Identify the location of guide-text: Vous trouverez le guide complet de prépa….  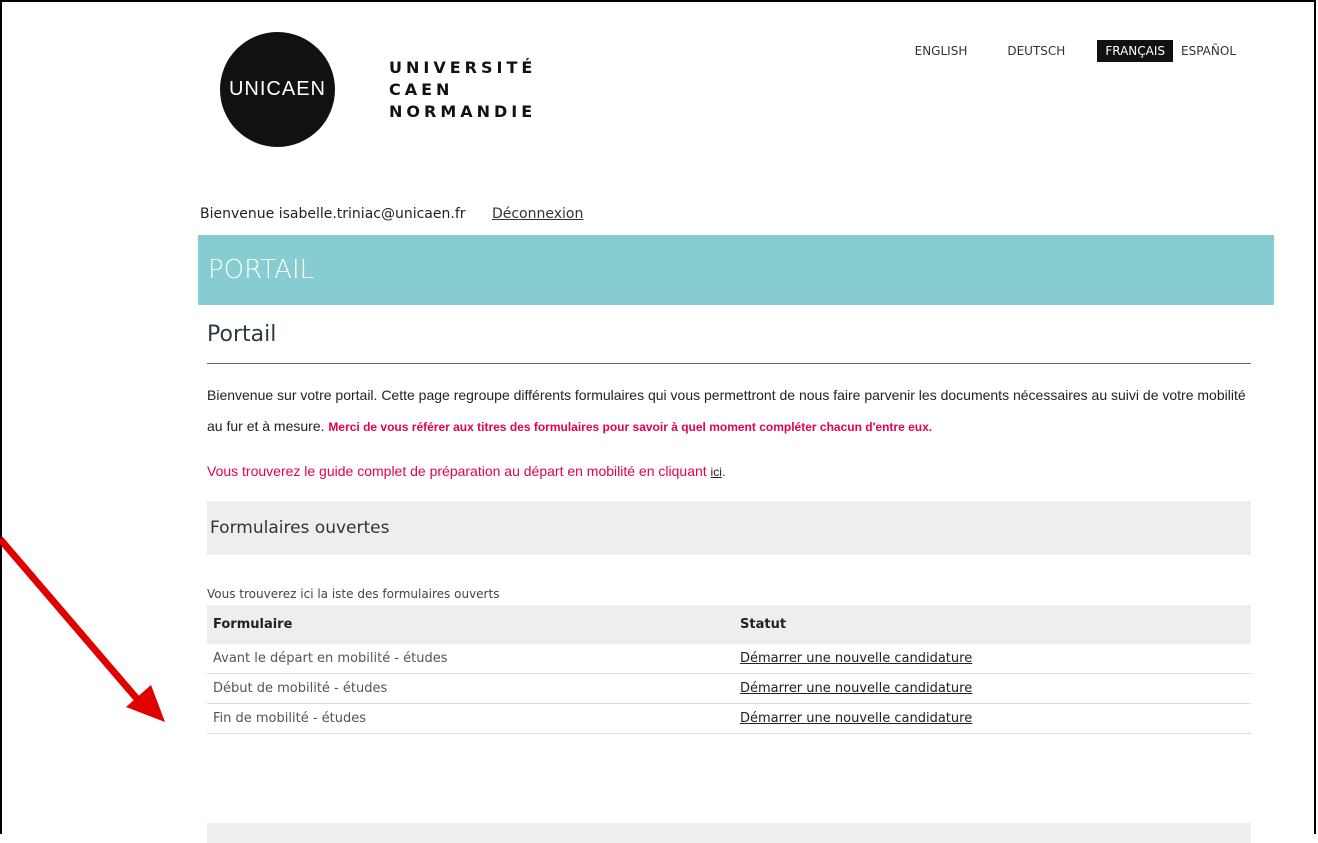
(459, 471).